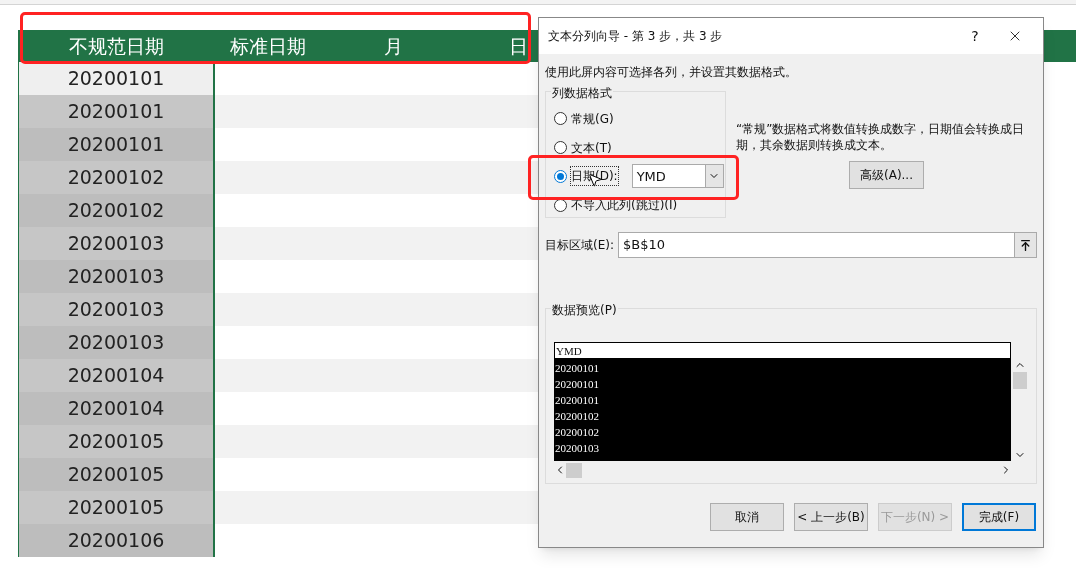 This screenshot has height=568, width=1076. Describe the element at coordinates (827, 245) in the screenshot. I see `destination-field: $B$10` at that location.